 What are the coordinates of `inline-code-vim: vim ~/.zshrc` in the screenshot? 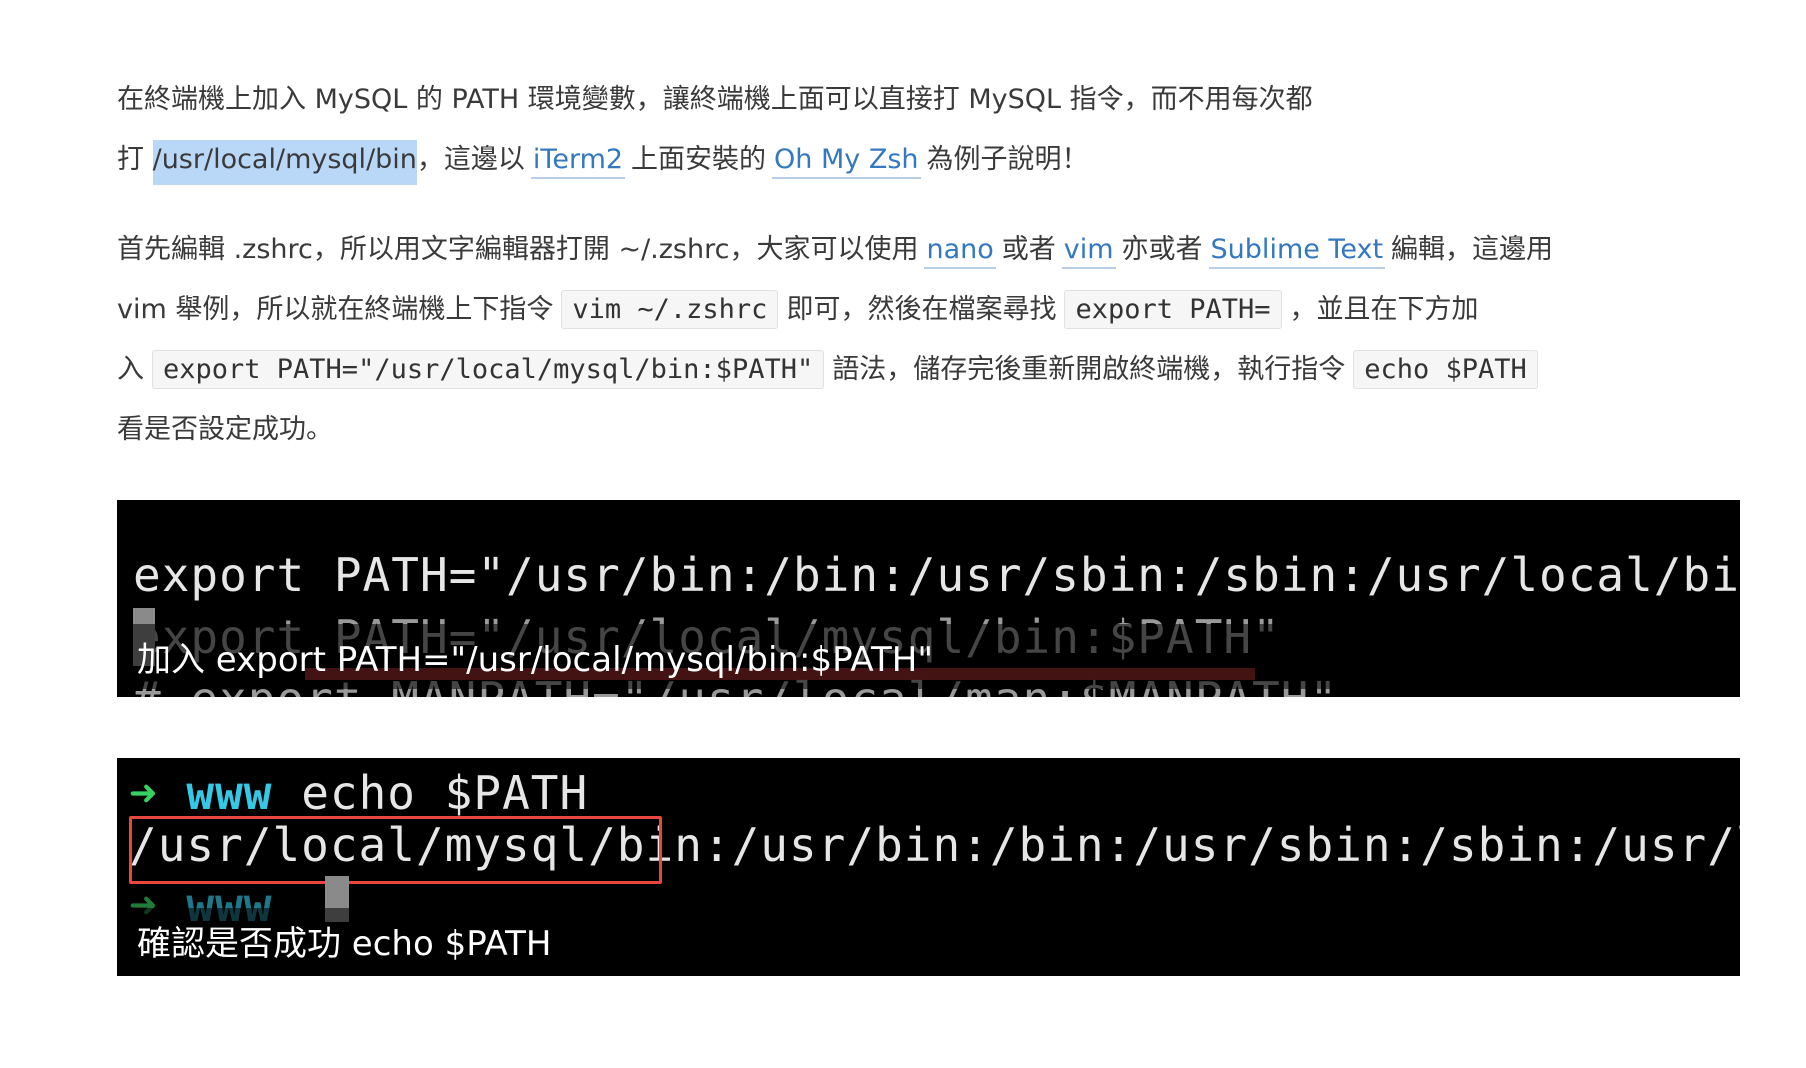 It's located at (670, 309).